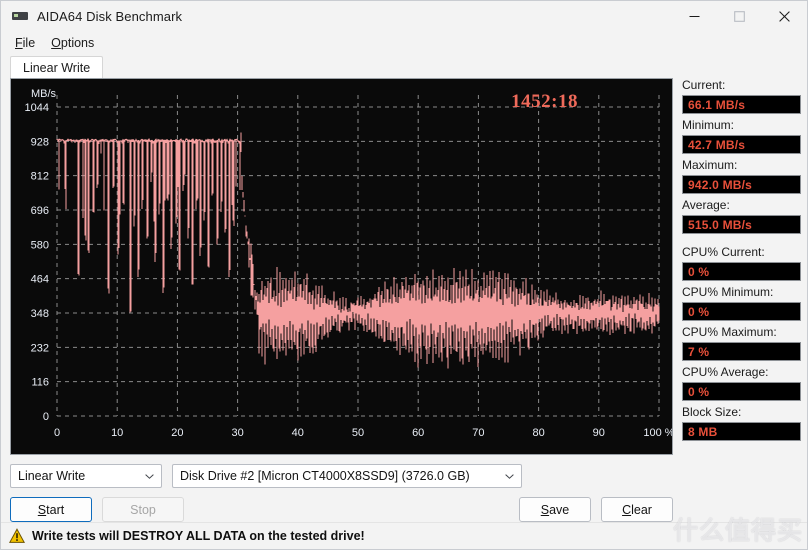  I want to click on x-tick-label: 50, so click(358, 433).